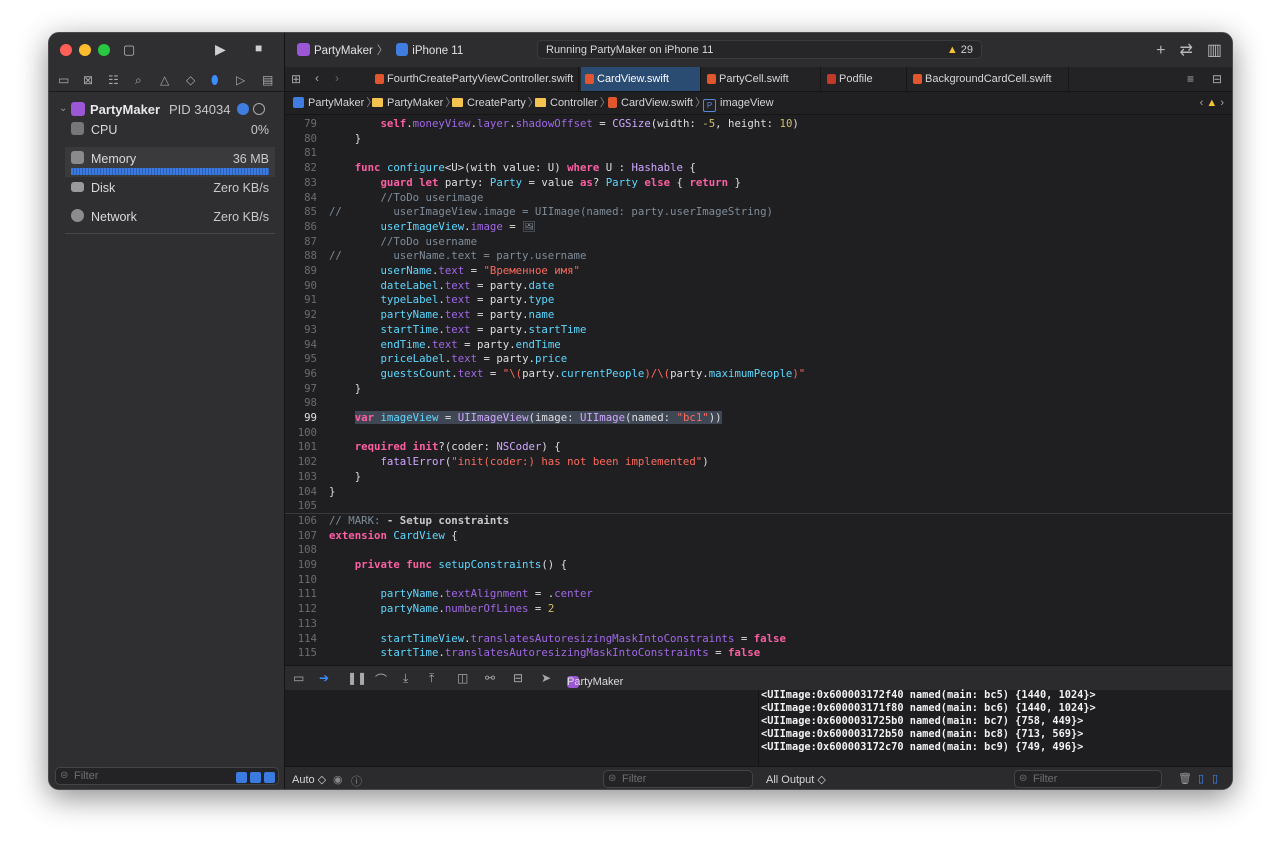  What do you see at coordinates (190, 80) in the screenshot?
I see `test-icon: ◇` at bounding box center [190, 80].